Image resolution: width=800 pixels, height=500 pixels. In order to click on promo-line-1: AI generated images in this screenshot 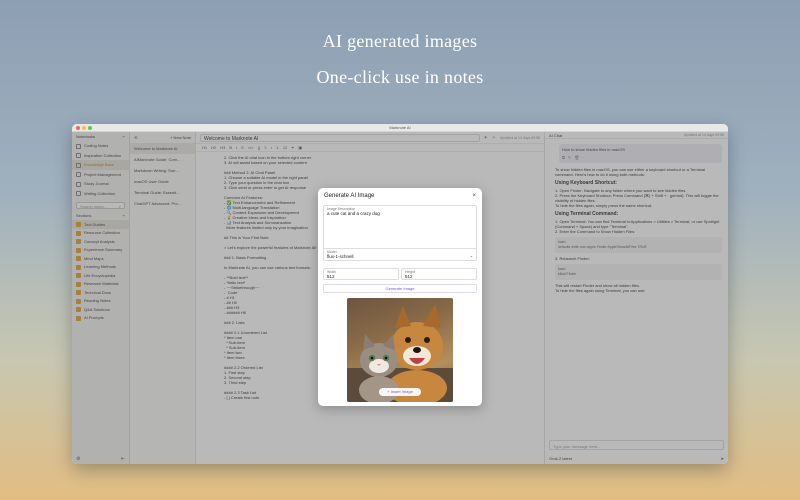, I will do `click(400, 41)`.